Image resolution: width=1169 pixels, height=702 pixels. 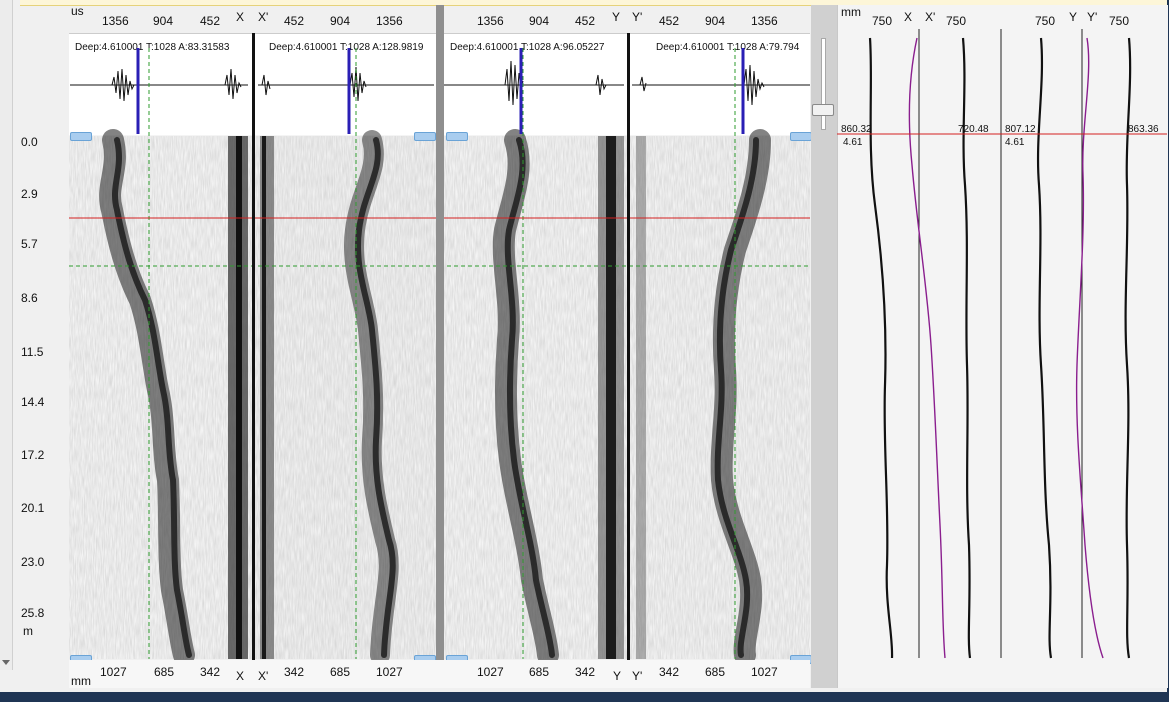 I want to click on bottom-tick-y: 685, so click(x=539, y=672).